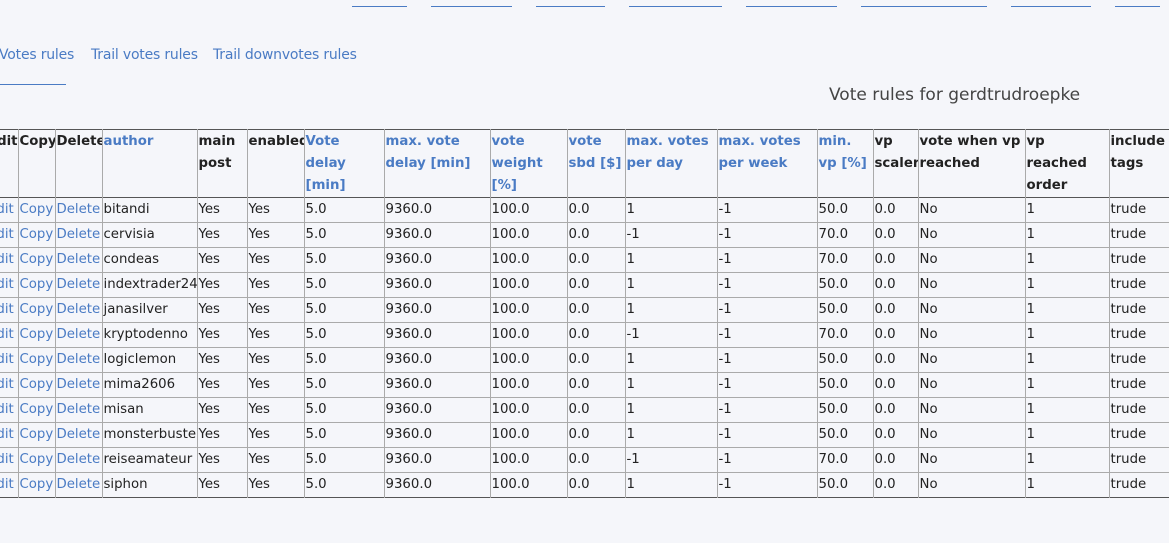 The image size is (1169, 543). Describe the element at coordinates (767, 163) in the screenshot. I see `column-header-max-votes-per-week: max. votes per week` at that location.